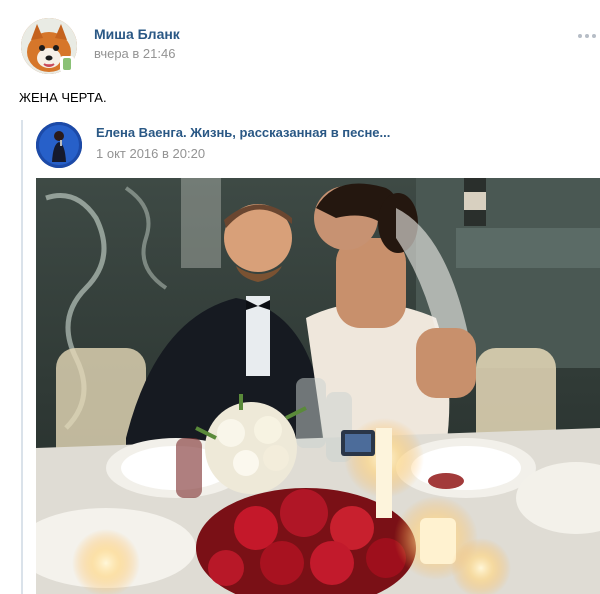 The width and height of the screenshot is (600, 594). I want to click on post-date: вчера в 21:46, so click(134, 53).